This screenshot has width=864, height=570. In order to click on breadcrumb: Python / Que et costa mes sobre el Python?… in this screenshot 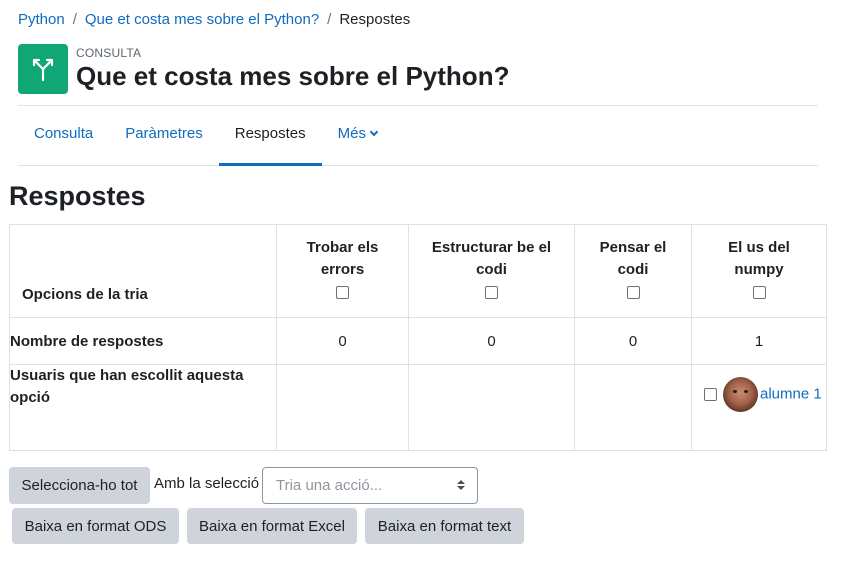, I will do `click(214, 19)`.